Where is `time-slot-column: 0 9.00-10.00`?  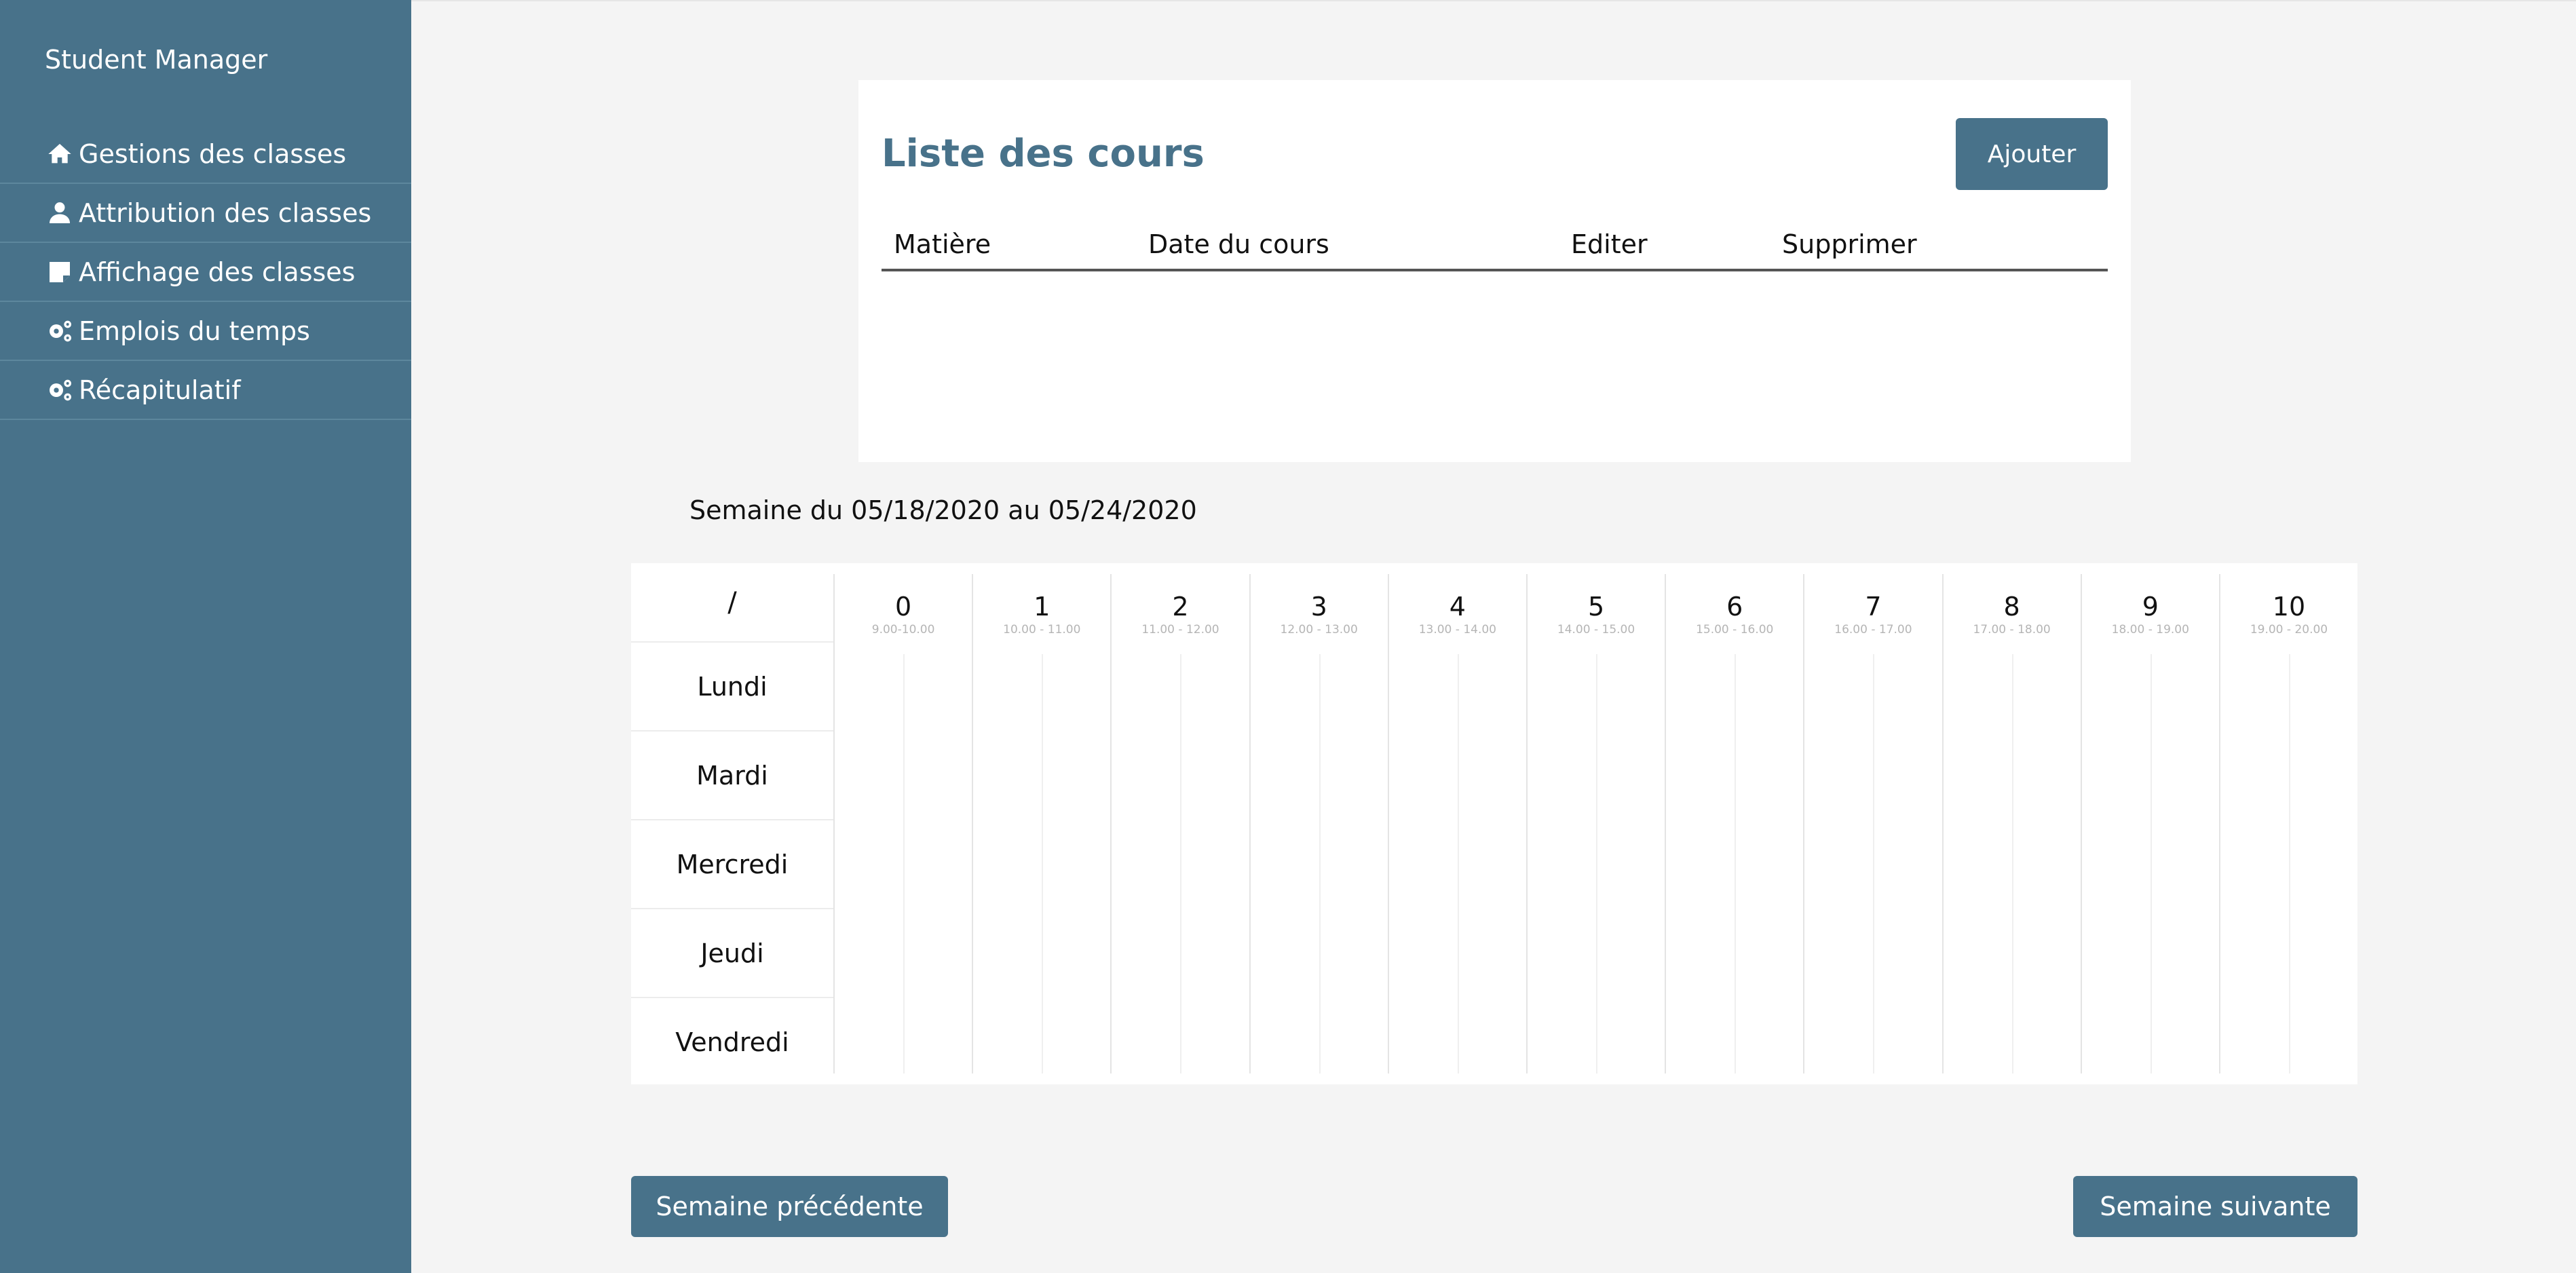 time-slot-column: 0 9.00-10.00 is located at coordinates (902, 824).